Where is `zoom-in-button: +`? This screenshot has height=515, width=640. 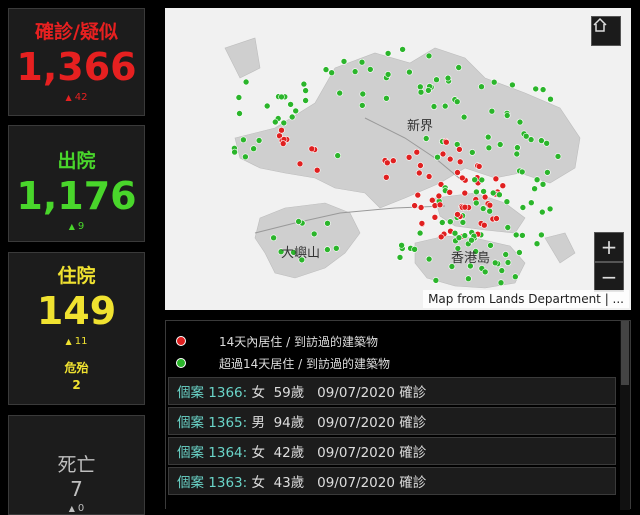
zoom-in-button: + is located at coordinates (609, 247).